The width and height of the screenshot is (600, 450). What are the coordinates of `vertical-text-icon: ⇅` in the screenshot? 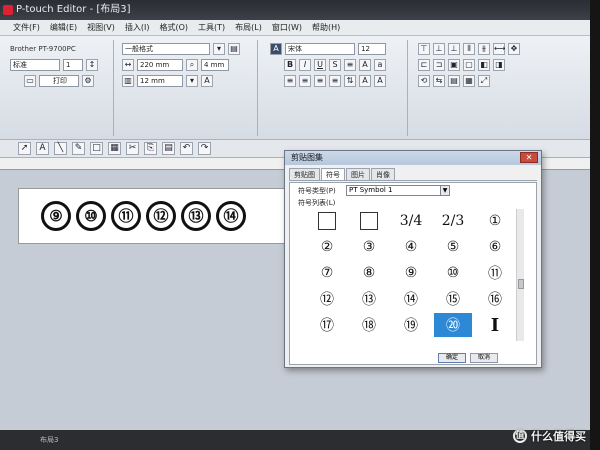 It's located at (350, 81).